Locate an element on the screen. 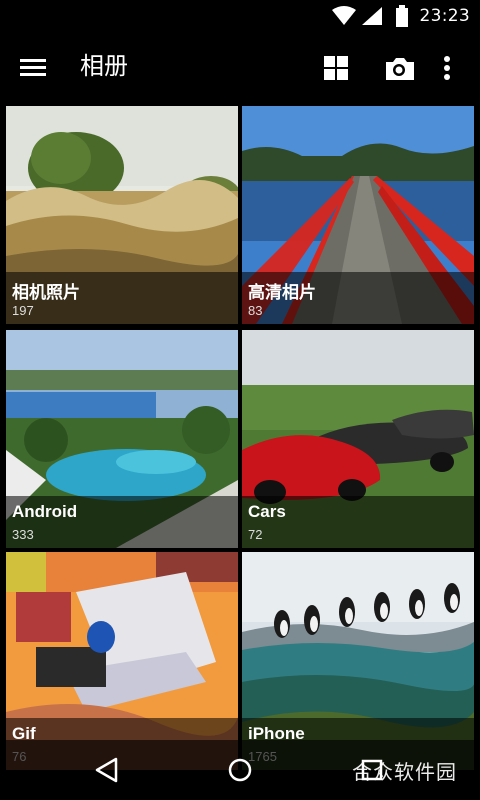 The width and height of the screenshot is (480, 800). album-tile: Android 333 is located at coordinates (122, 439).